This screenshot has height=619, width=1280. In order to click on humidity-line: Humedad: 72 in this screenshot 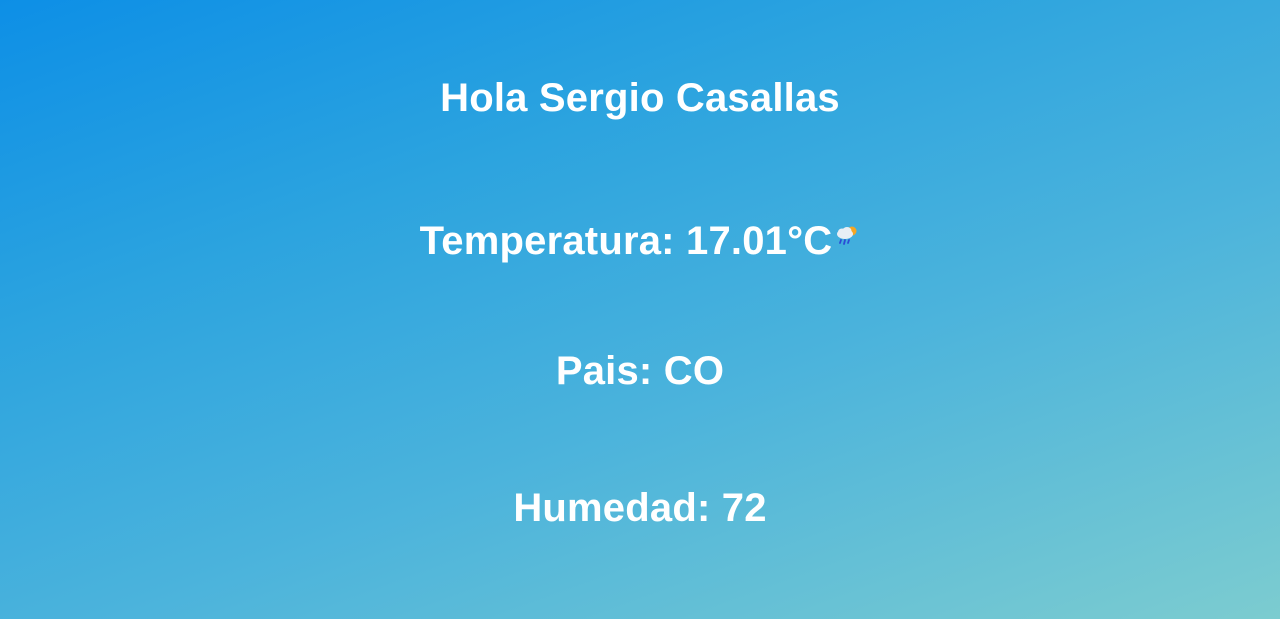, I will do `click(640, 508)`.